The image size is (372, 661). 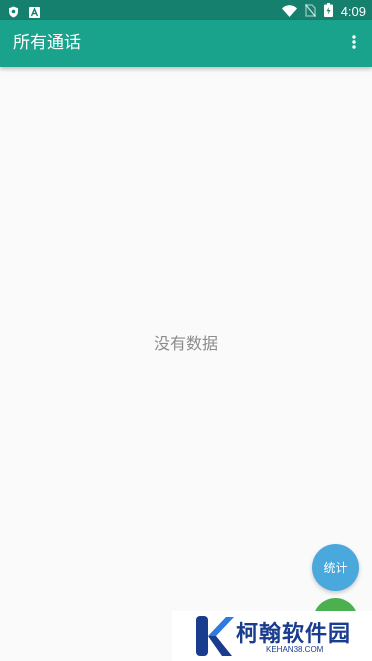 I want to click on wifi-icon, so click(x=289, y=11).